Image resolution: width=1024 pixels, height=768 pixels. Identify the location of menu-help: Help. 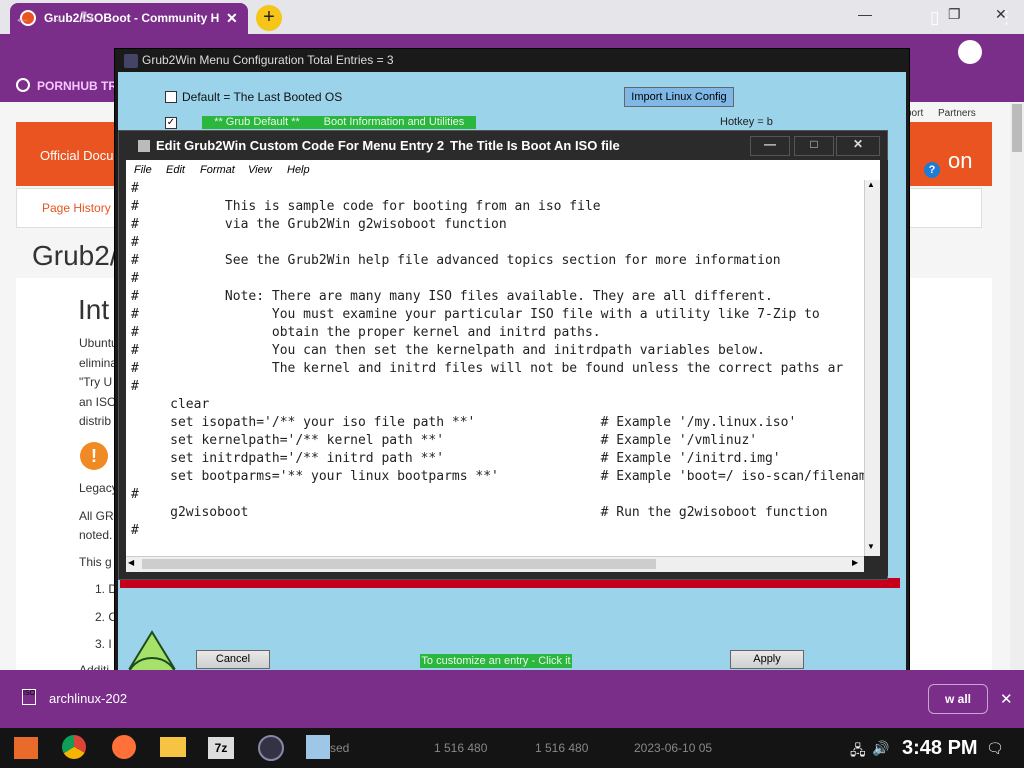
(298, 170).